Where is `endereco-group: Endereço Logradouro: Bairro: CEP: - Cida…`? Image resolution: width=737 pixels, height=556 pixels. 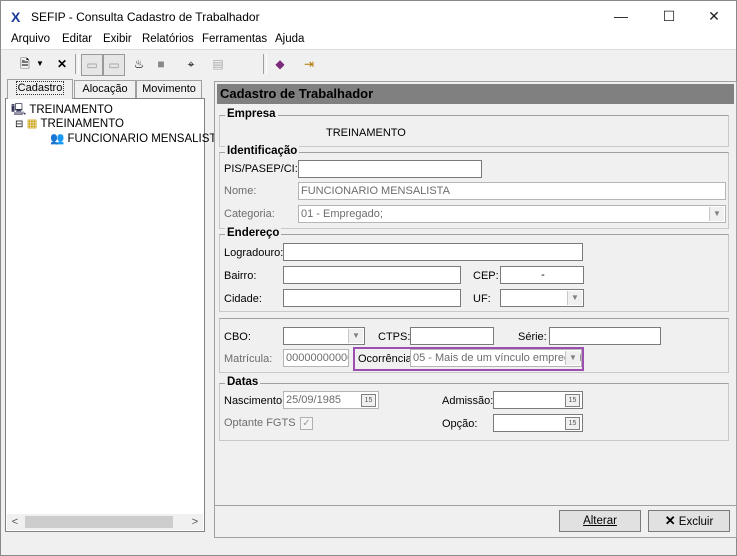
endereco-group: Endereço Logradouro: Bairro: CEP: - Cida… is located at coordinates (474, 269).